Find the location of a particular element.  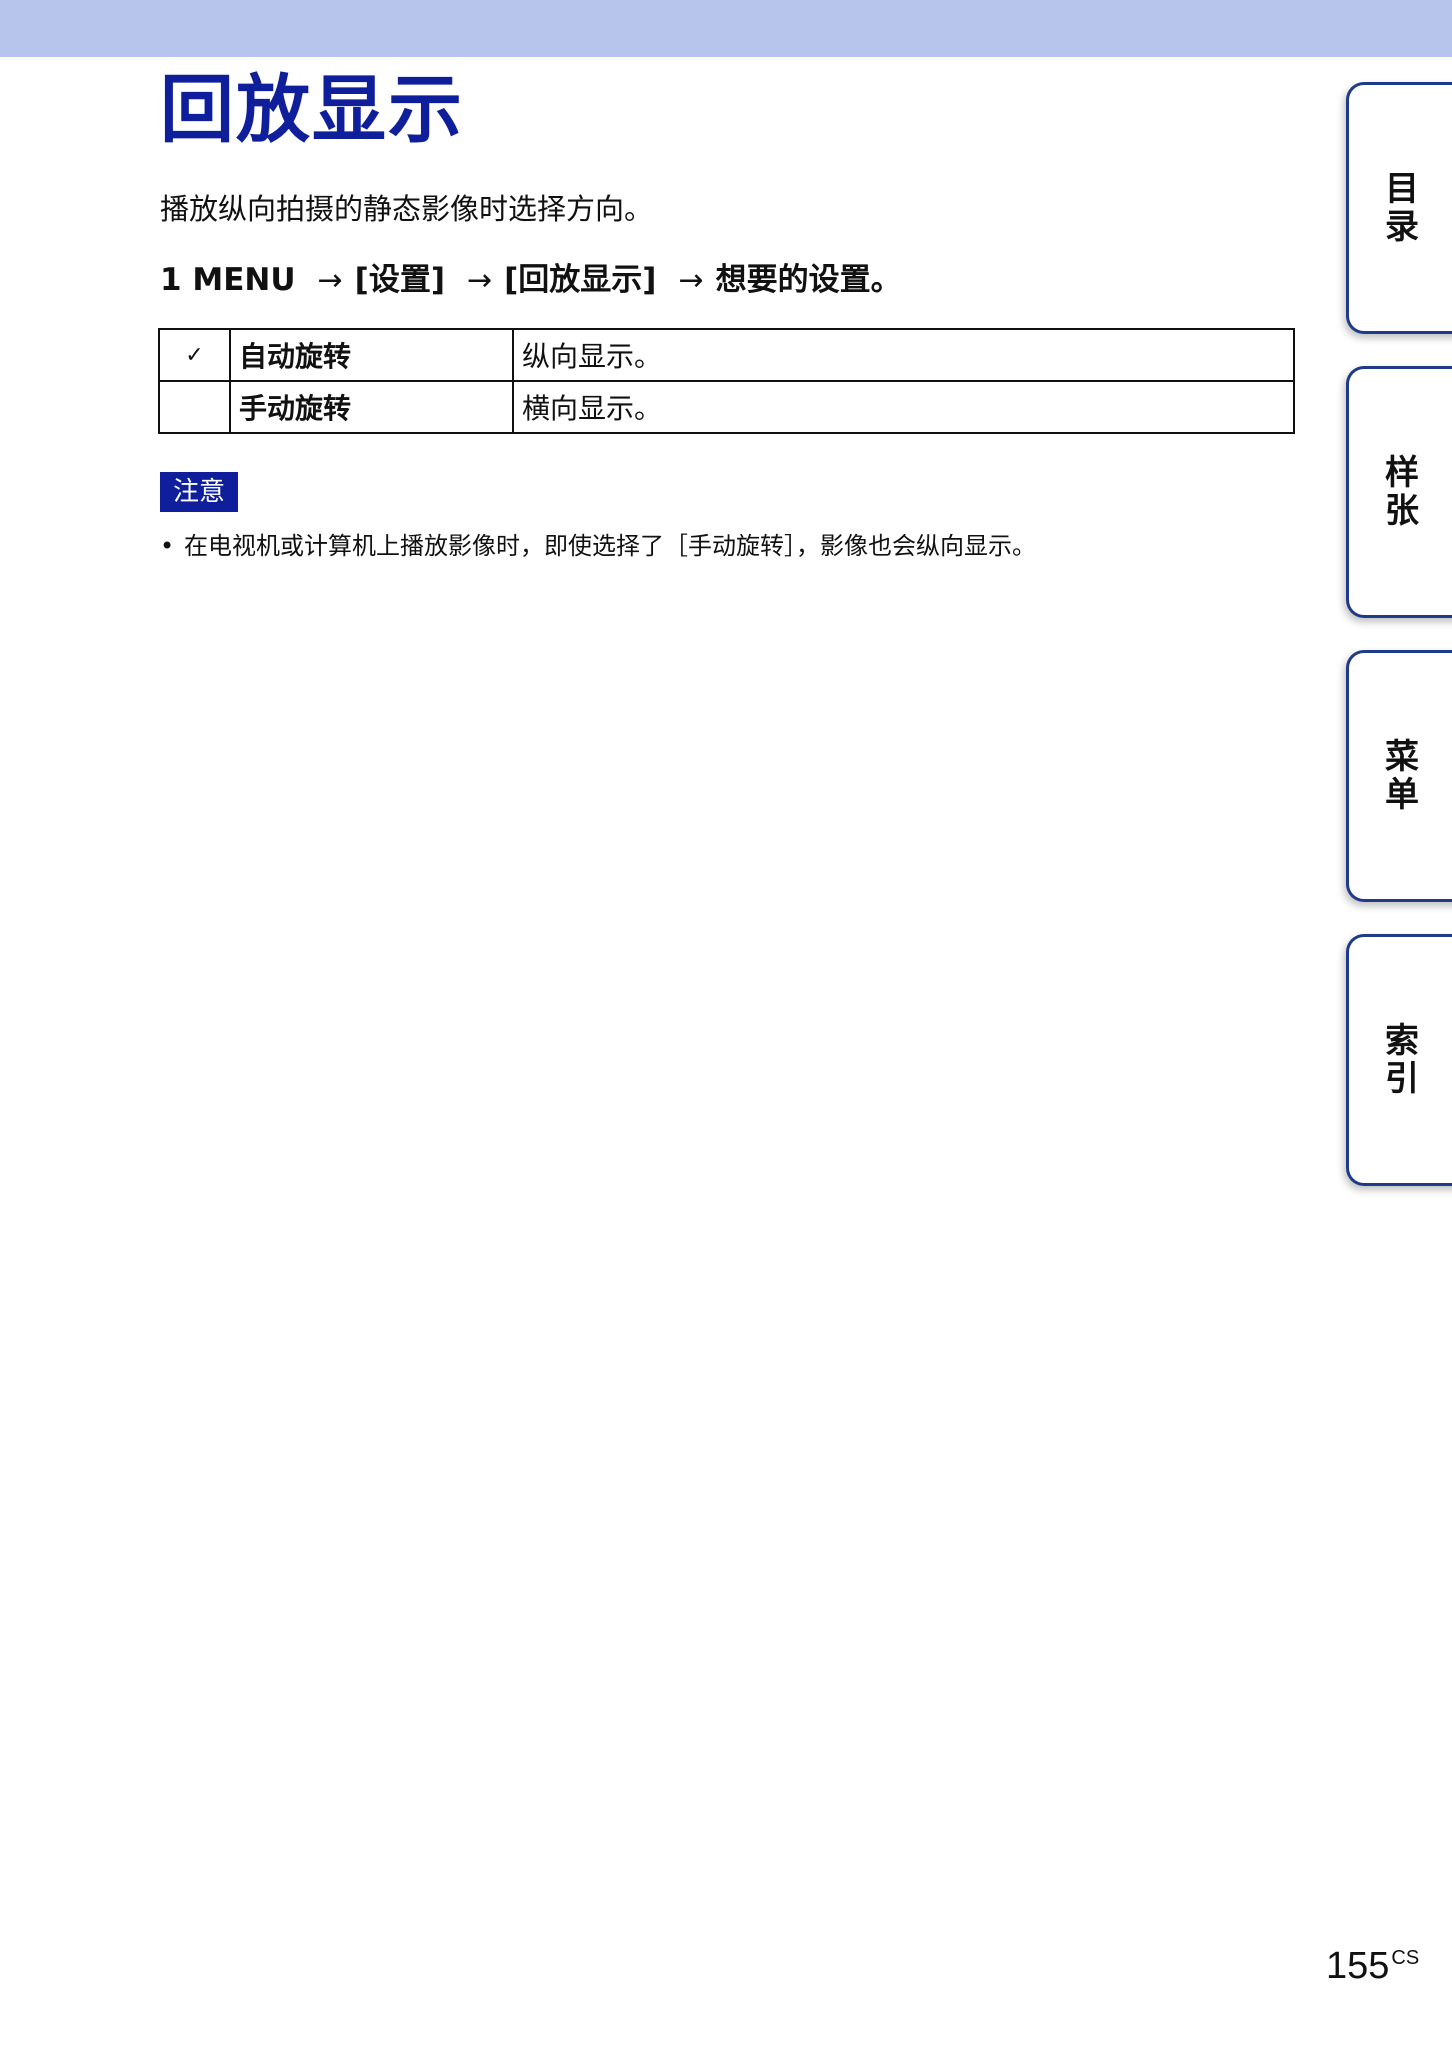

page-number-suffix: CS is located at coordinates (1405, 1958).